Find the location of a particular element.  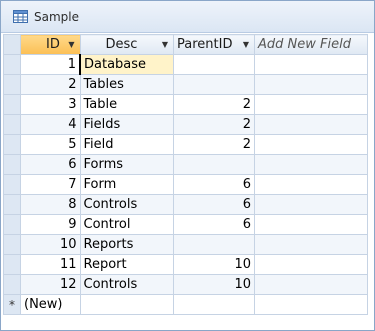

window-titlebar: Sample is located at coordinates (187, 17).